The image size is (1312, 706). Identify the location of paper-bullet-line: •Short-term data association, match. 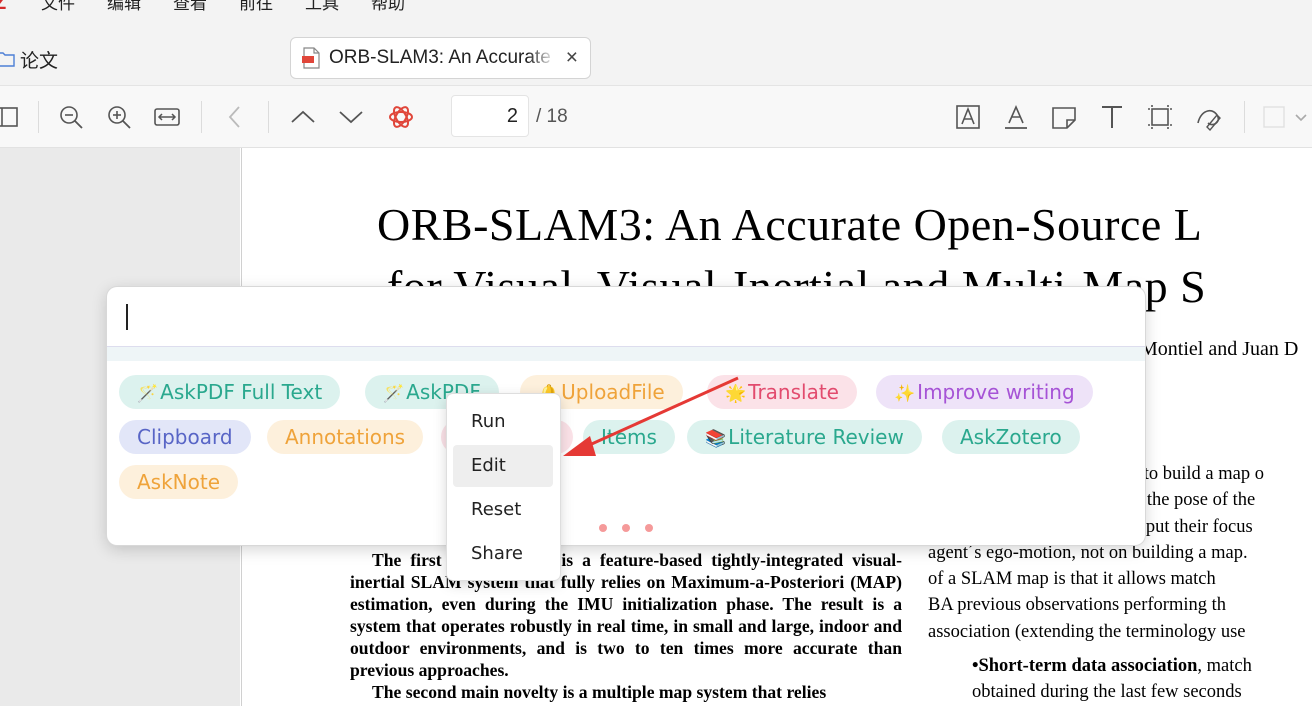
(1120, 666).